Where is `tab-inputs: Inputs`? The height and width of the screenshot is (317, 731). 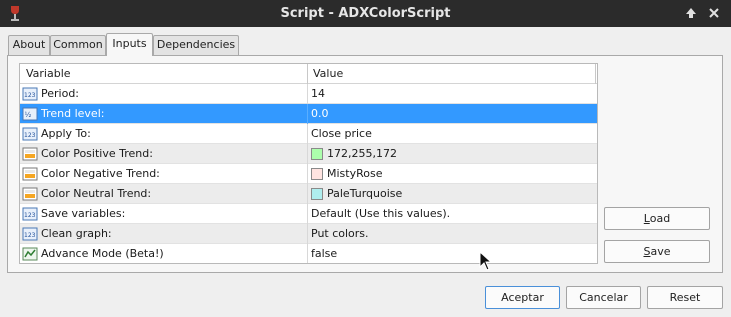
tab-inputs: Inputs is located at coordinates (129, 44).